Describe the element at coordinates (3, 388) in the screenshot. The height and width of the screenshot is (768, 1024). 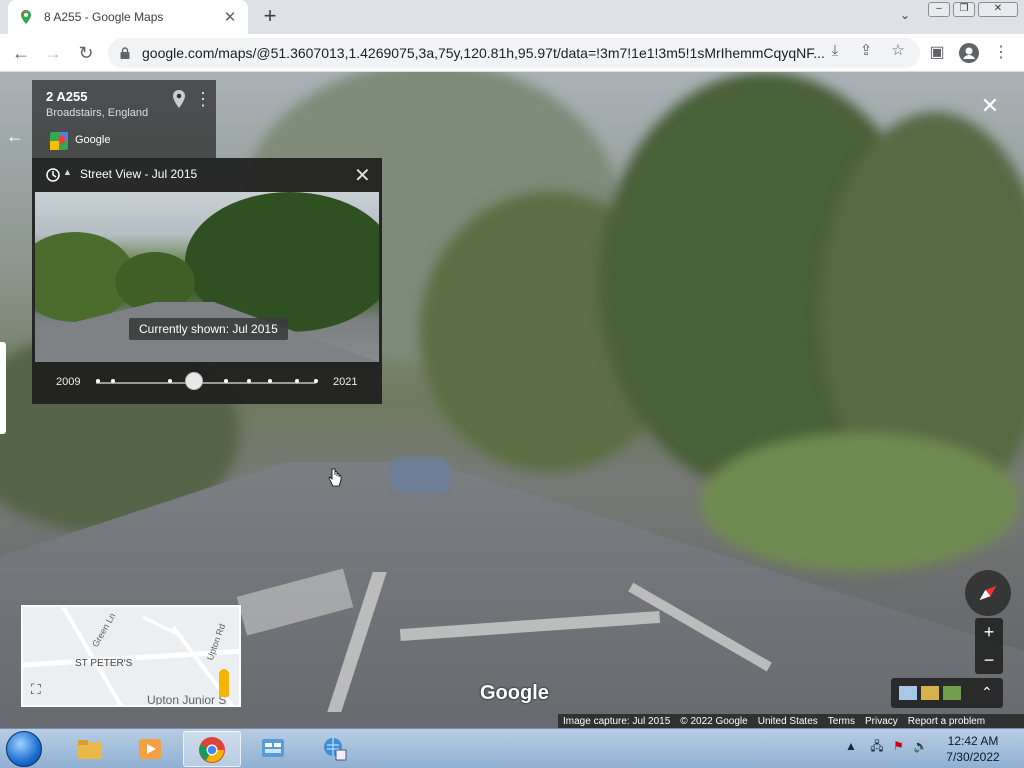
I see `side-panel-handle` at that location.